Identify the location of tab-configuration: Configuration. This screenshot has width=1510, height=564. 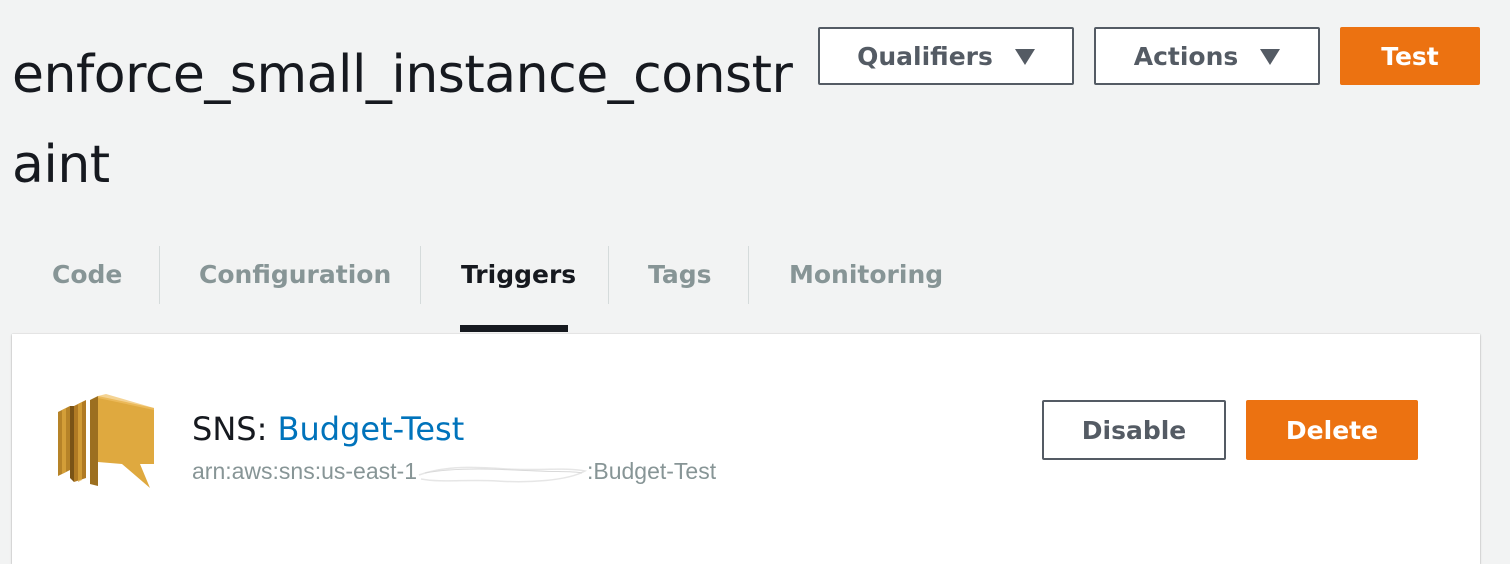
(295, 274).